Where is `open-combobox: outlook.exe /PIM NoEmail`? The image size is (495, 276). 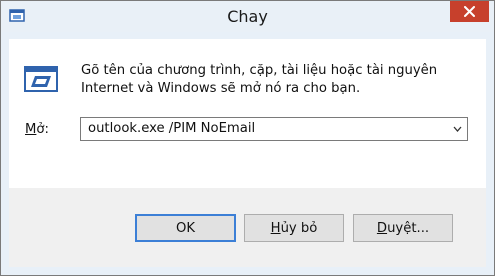 open-combobox: outlook.exe /PIM NoEmail is located at coordinates (274, 129).